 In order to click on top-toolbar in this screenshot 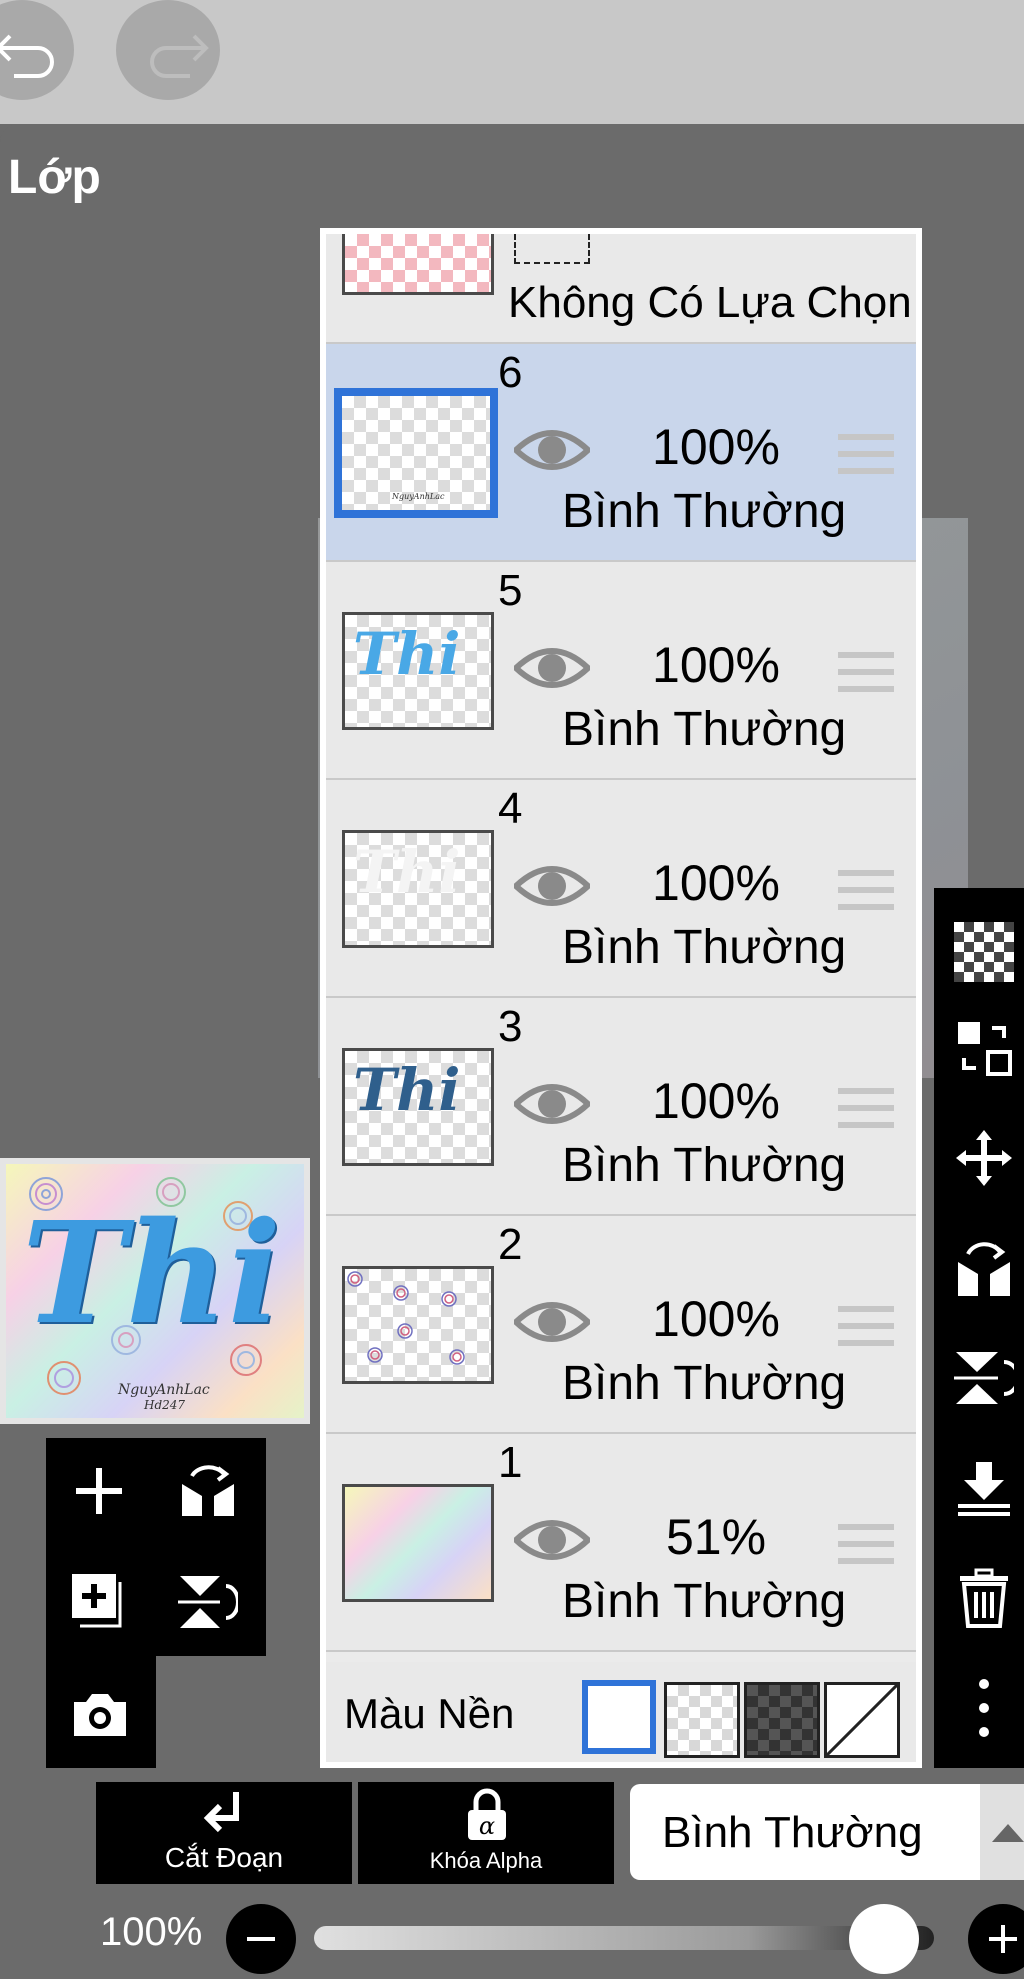, I will do `click(512, 62)`.